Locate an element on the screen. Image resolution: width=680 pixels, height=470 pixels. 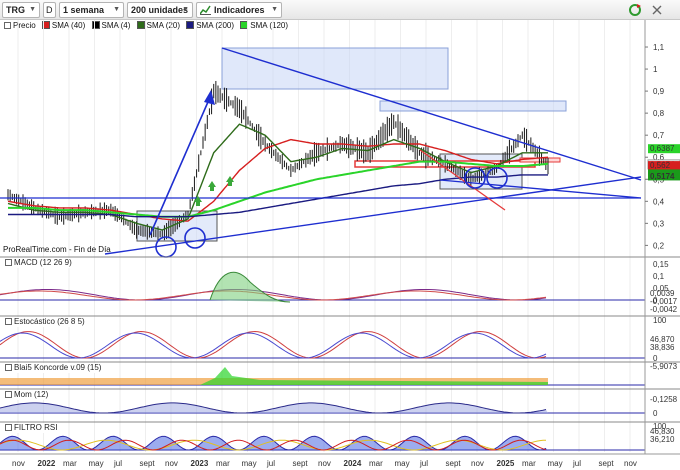
macd-title: MACD (12 26 9) is located at coordinates (43, 262).